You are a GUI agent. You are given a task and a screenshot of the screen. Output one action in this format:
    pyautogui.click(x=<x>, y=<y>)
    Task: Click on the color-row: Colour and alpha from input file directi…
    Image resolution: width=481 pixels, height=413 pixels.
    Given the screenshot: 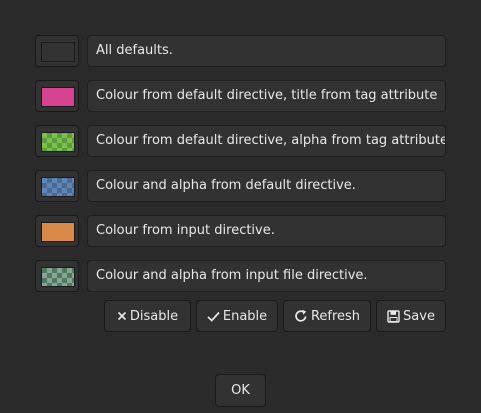 What is the action you would take?
    pyautogui.click(x=240, y=277)
    